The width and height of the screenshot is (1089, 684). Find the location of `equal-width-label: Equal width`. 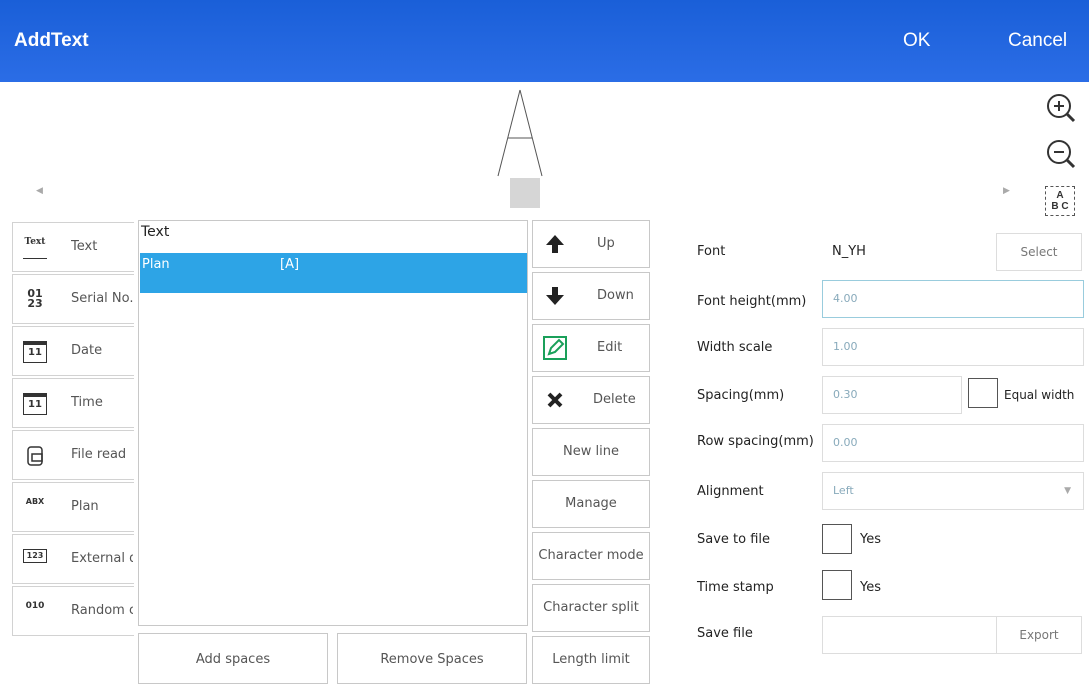

equal-width-label: Equal width is located at coordinates (1039, 395).